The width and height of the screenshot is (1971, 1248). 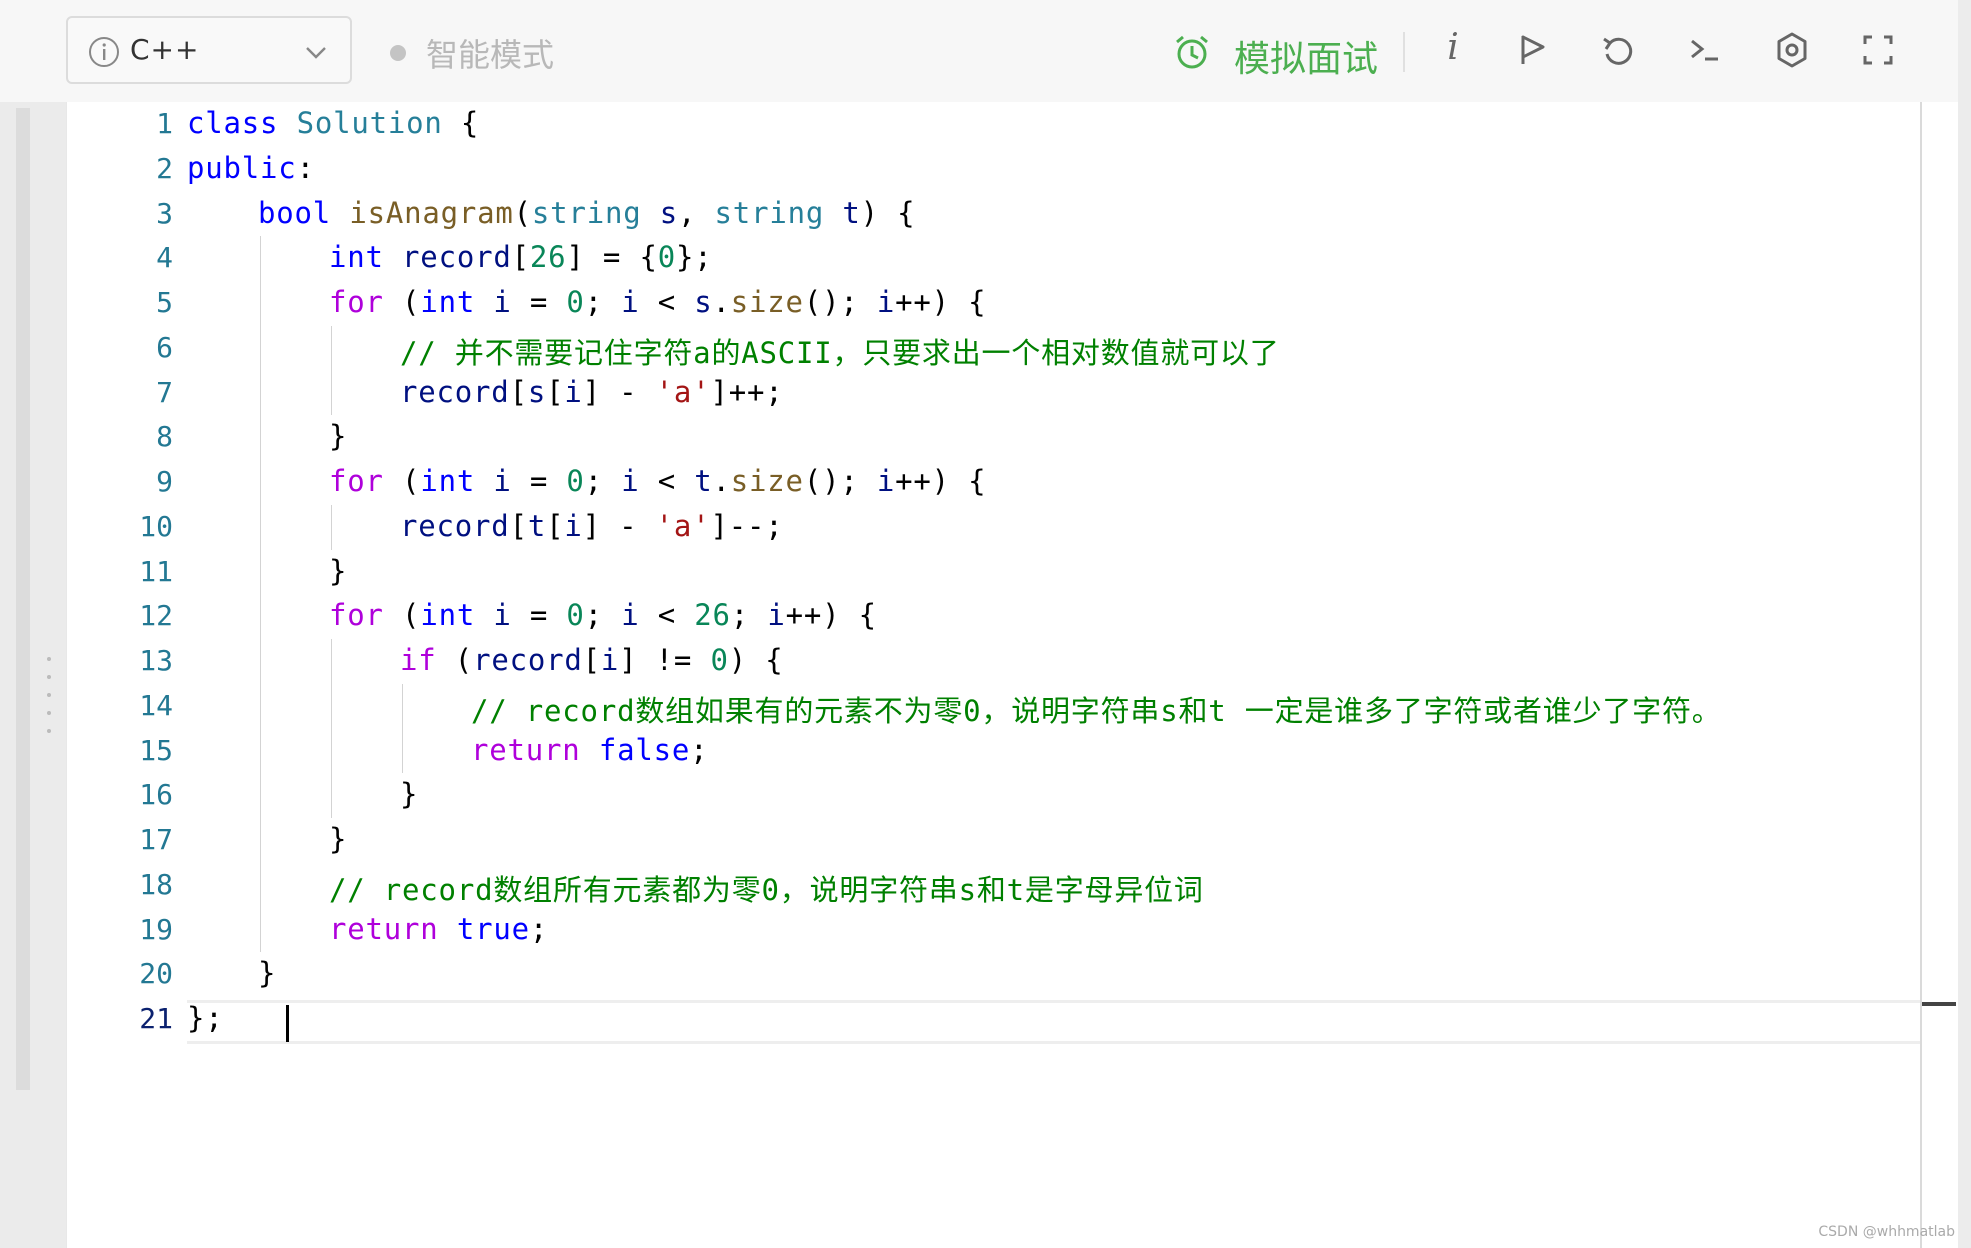 I want to click on code-line: 2 public:, so click(x=994, y=169).